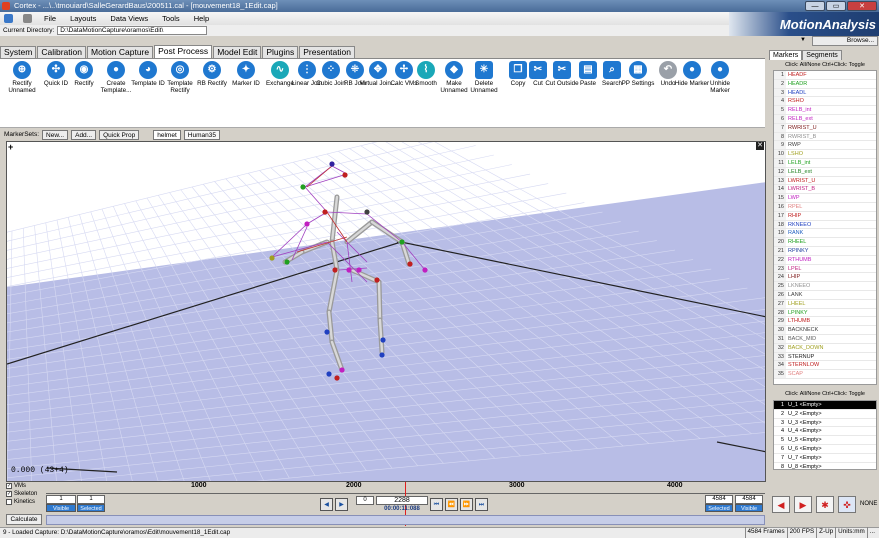 Image resolution: width=879 pixels, height=538 pixels. Describe the element at coordinates (825, 216) in the screenshot. I see `marker-row: 17 RHIP` at that location.